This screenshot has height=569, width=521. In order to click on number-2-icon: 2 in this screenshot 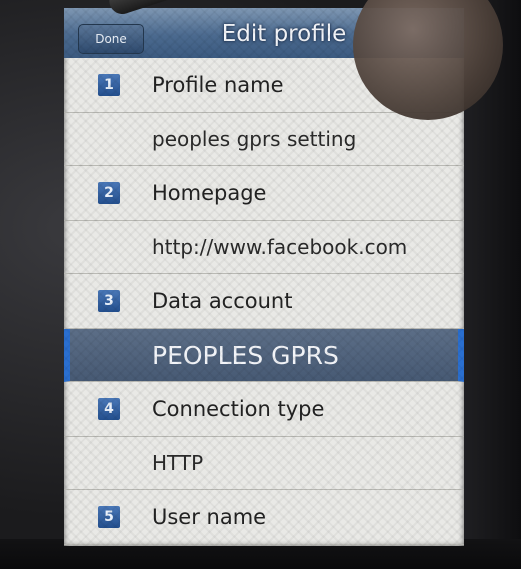, I will do `click(109, 193)`.